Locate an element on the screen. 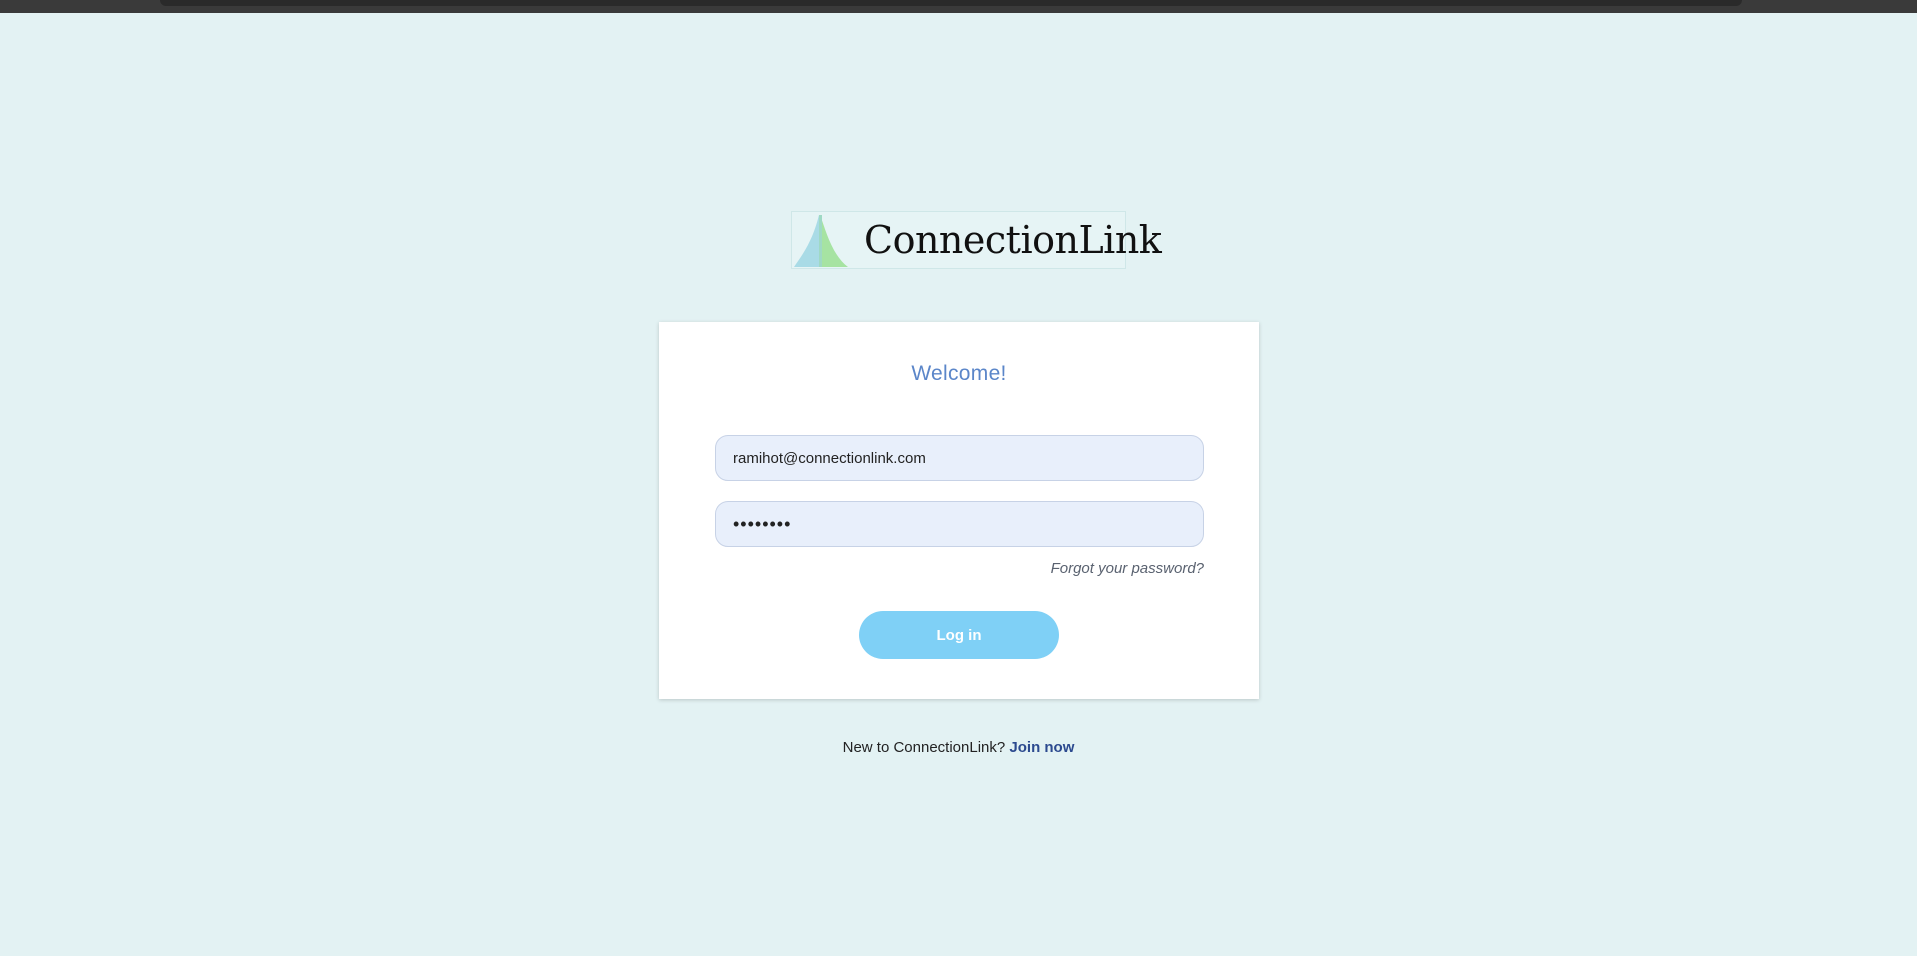 This screenshot has height=956, width=1917. login-card: Welcome! Forgot your password? Log in is located at coordinates (959, 510).